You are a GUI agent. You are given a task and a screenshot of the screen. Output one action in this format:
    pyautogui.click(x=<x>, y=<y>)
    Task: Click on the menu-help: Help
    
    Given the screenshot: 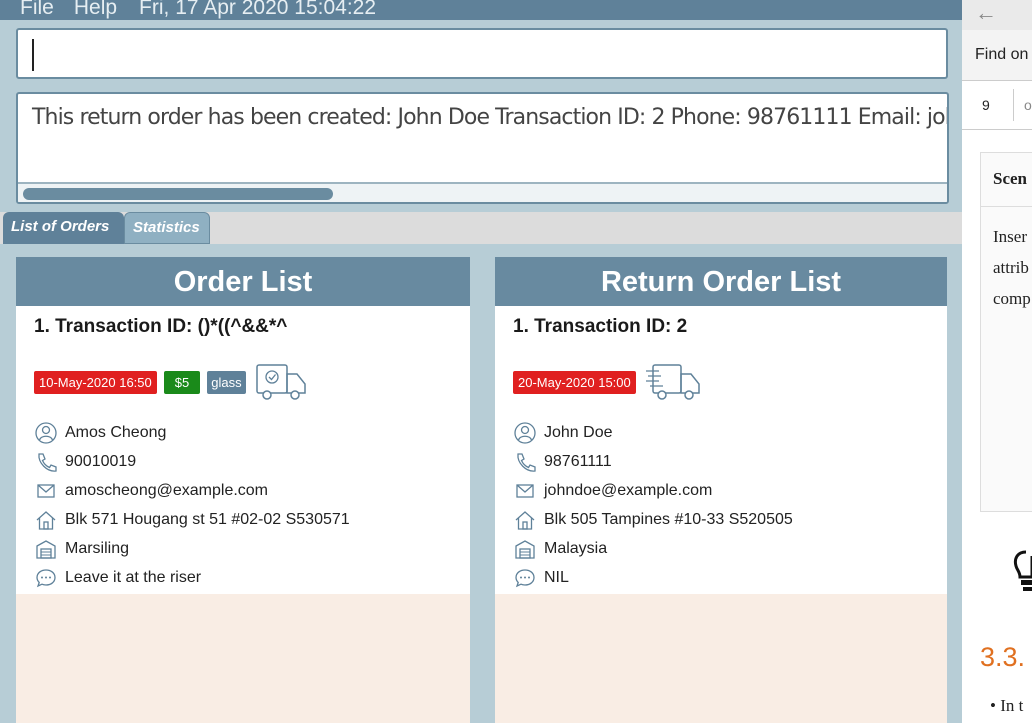 What is the action you would take?
    pyautogui.click(x=95, y=8)
    